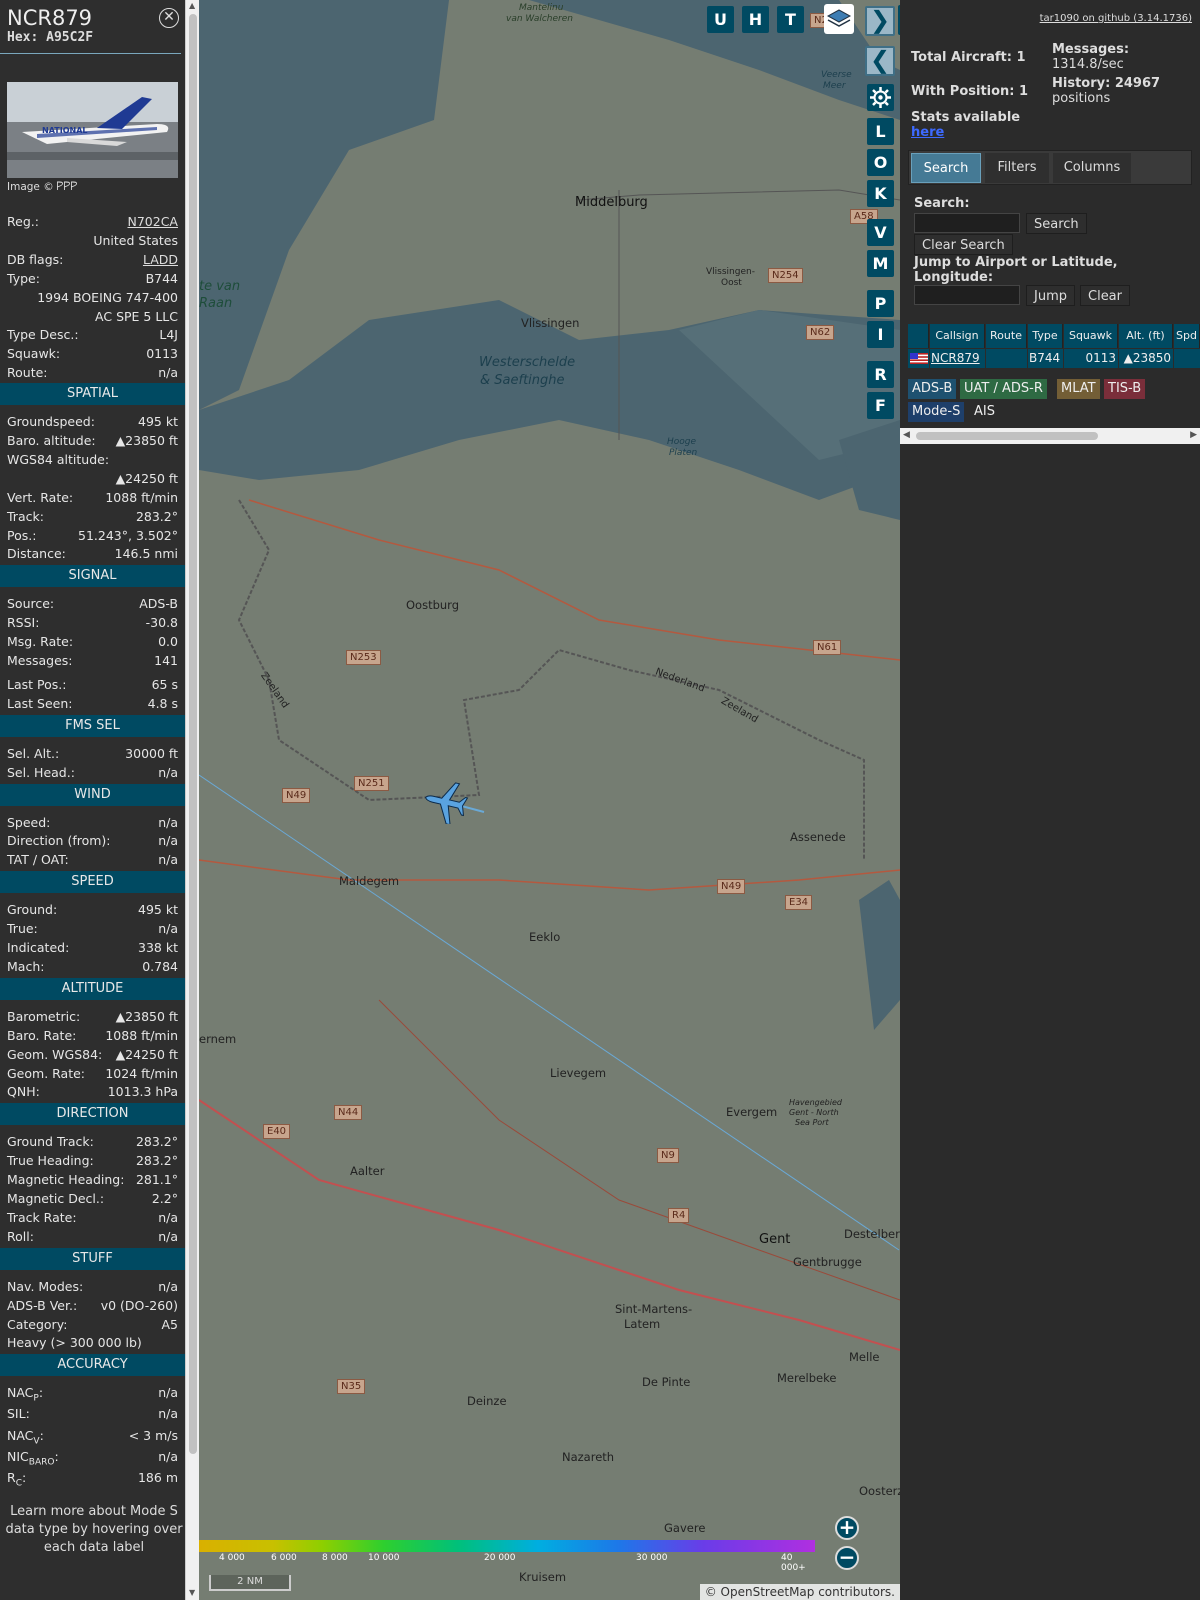 Image resolution: width=1200 pixels, height=1600 pixels. I want to click on zoom-out-icon: −, so click(847, 1558).